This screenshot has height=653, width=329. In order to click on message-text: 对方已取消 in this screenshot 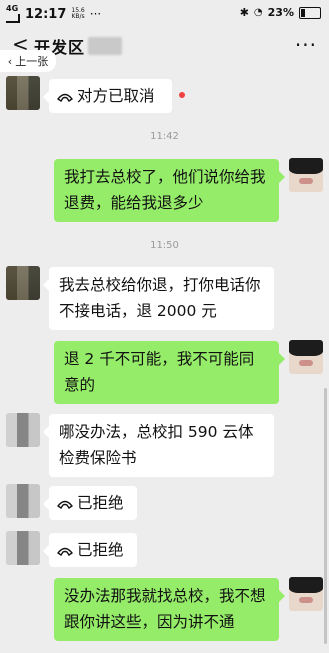, I will do `click(116, 96)`.